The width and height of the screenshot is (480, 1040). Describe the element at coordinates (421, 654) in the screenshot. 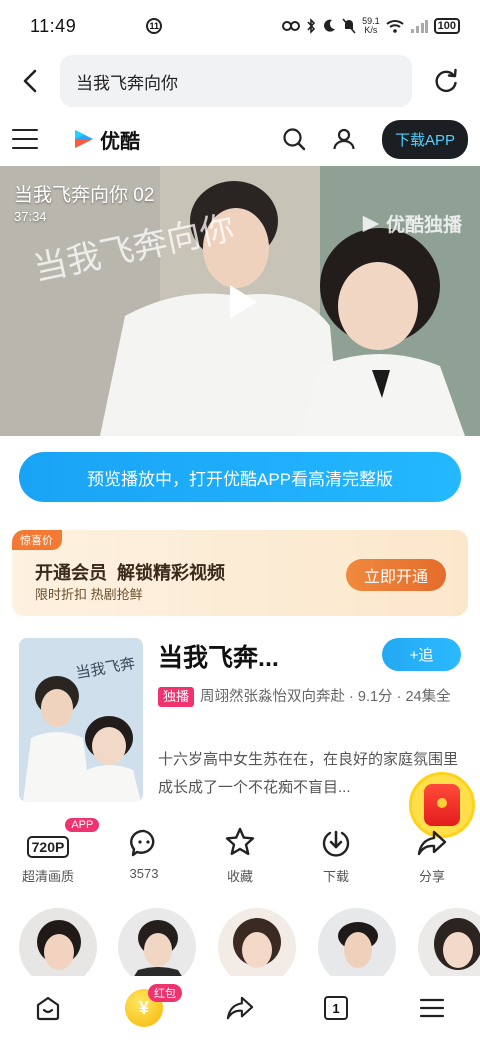

I see `follow-button: +追` at that location.